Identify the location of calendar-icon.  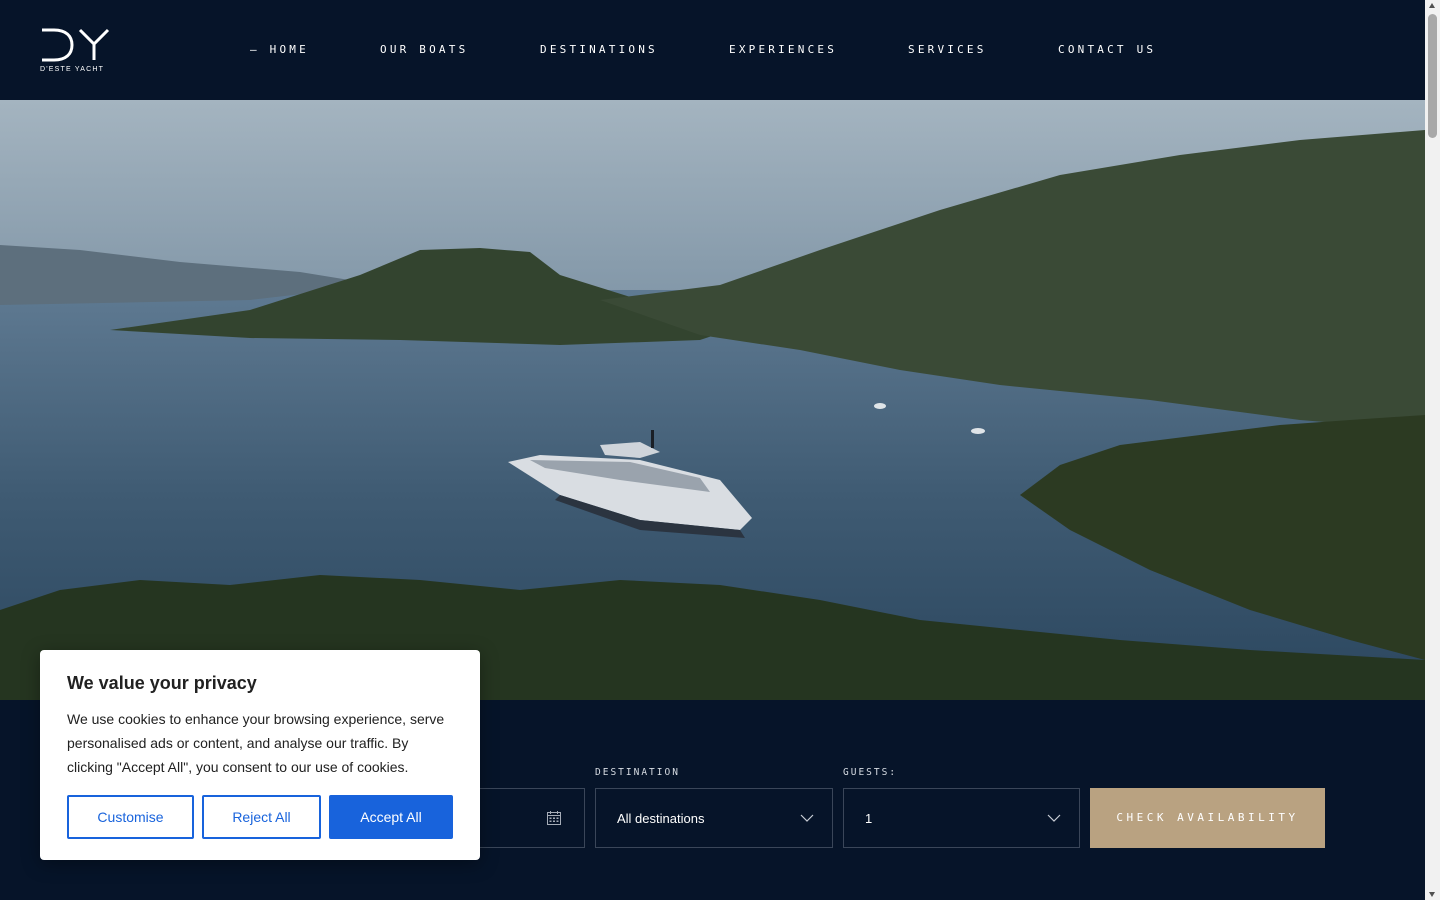
(554, 818).